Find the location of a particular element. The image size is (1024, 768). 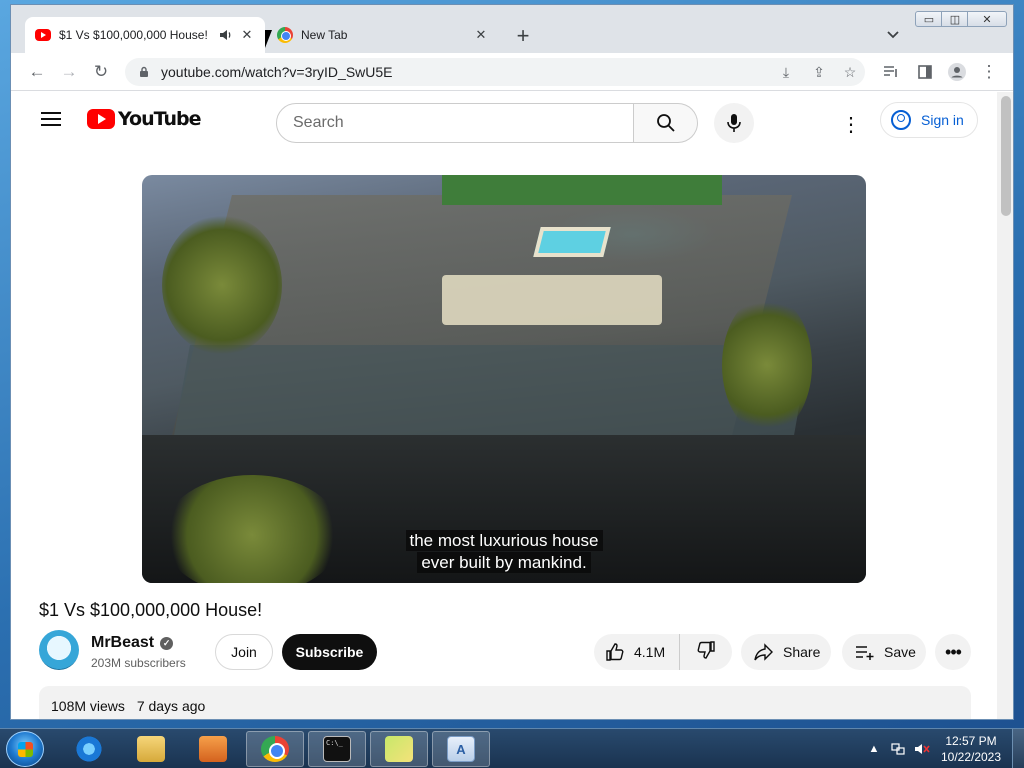

url-text: youtube.com/watch?v=3ryID_SwU5E is located at coordinates (277, 72).